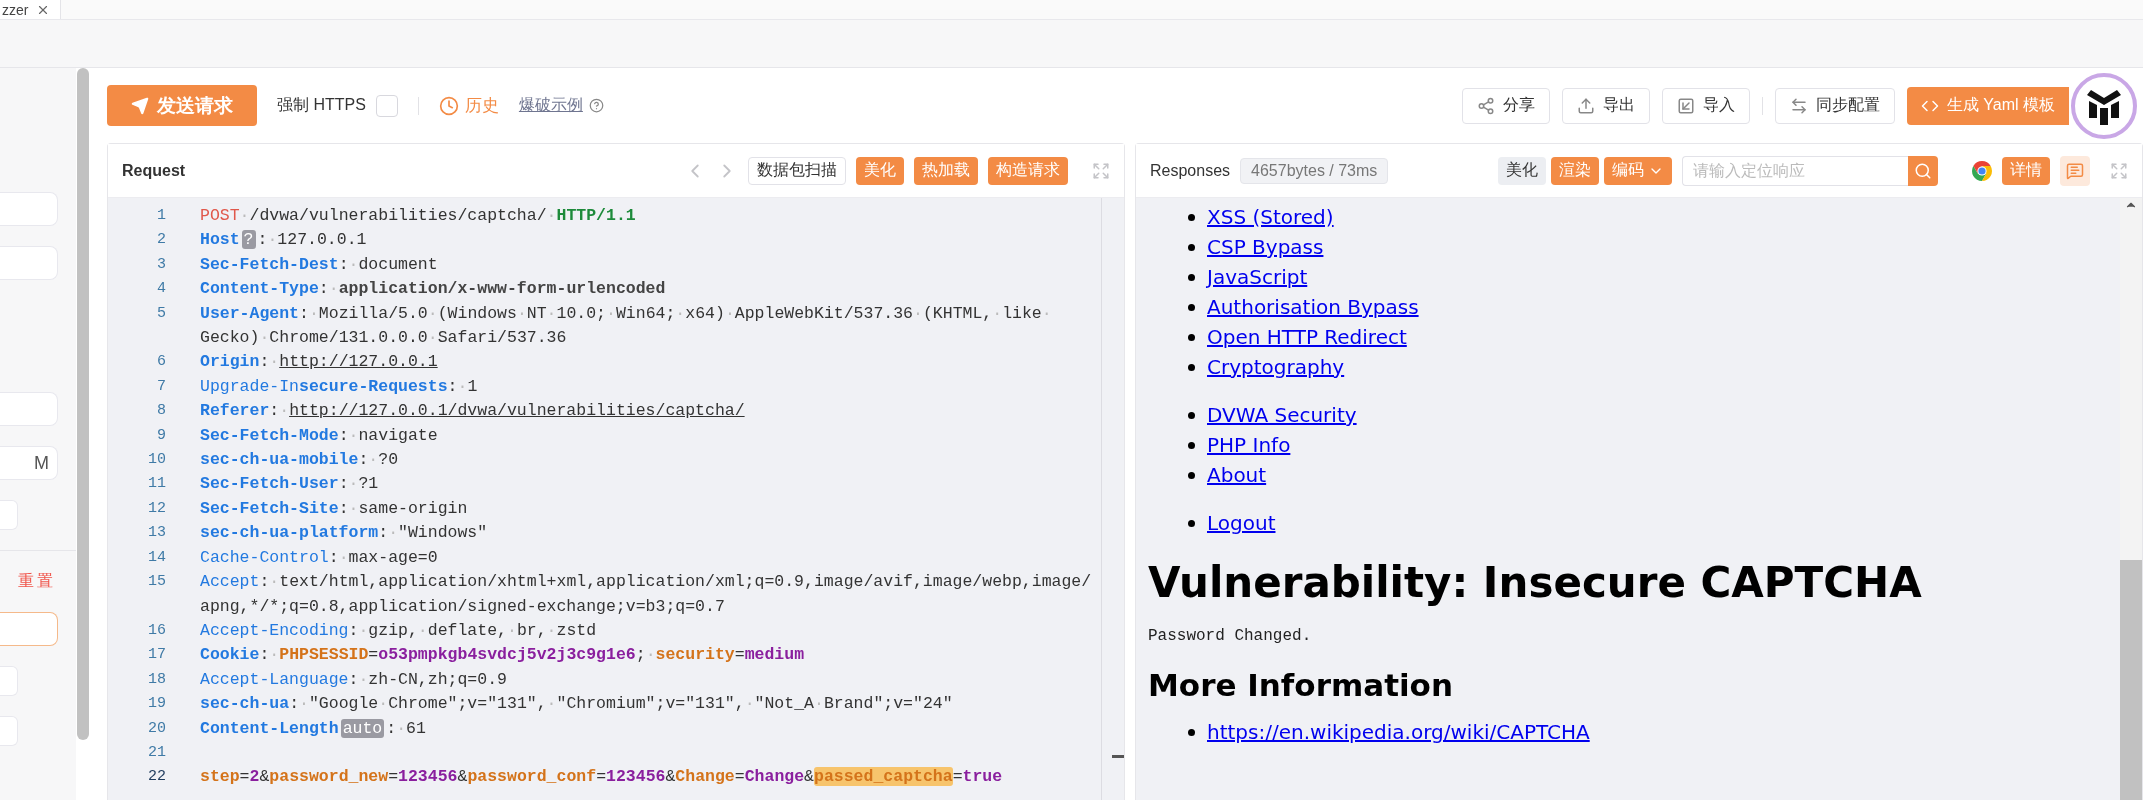 The image size is (2143, 800). I want to click on header-button: 数据包扫描, so click(797, 170).